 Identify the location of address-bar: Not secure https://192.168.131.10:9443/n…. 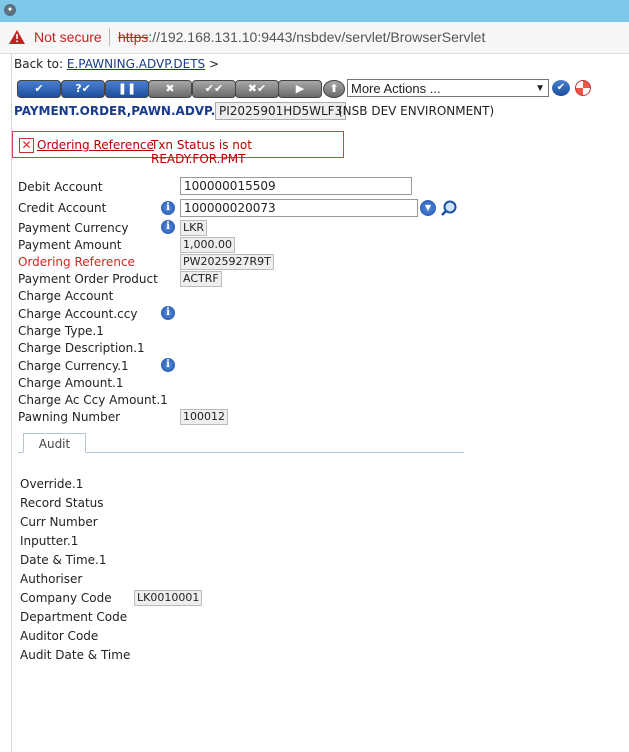
(314, 38).